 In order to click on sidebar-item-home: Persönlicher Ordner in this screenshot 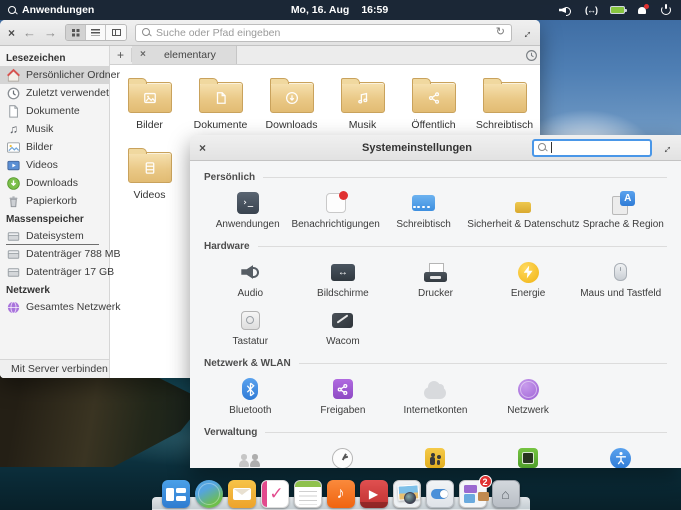, I will do `click(60, 75)`.